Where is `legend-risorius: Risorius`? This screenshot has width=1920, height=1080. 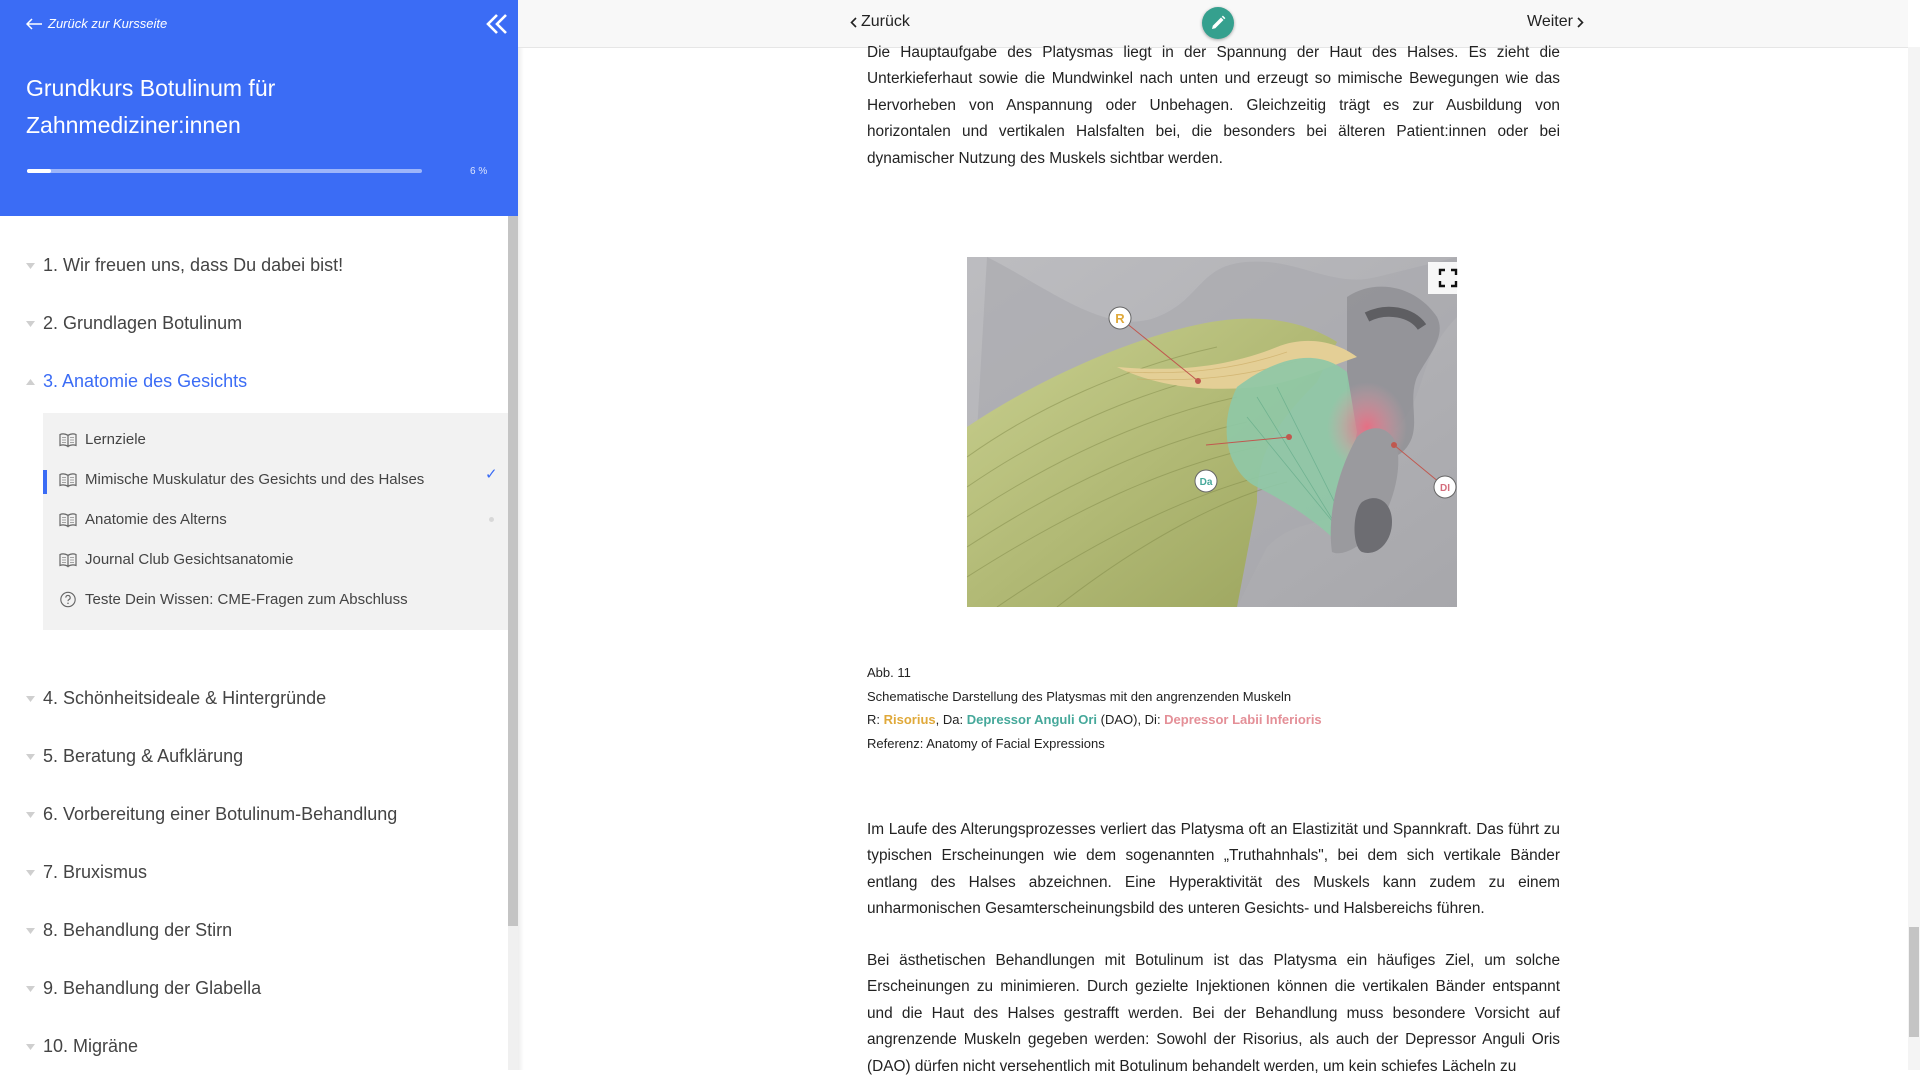 legend-risorius: Risorius is located at coordinates (909, 720).